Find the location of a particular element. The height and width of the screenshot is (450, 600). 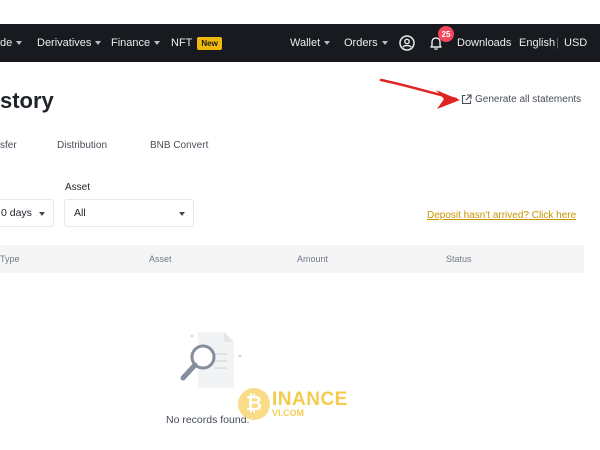

nav-language-label: English is located at coordinates (537, 43).